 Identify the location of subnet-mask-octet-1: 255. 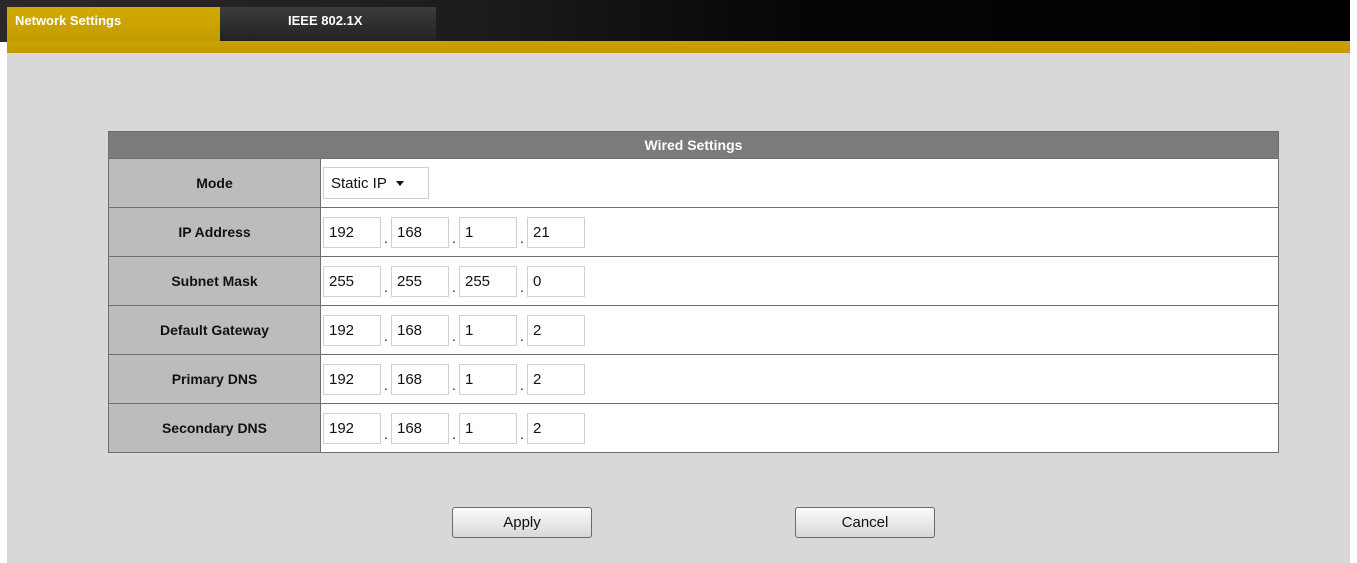
(352, 281).